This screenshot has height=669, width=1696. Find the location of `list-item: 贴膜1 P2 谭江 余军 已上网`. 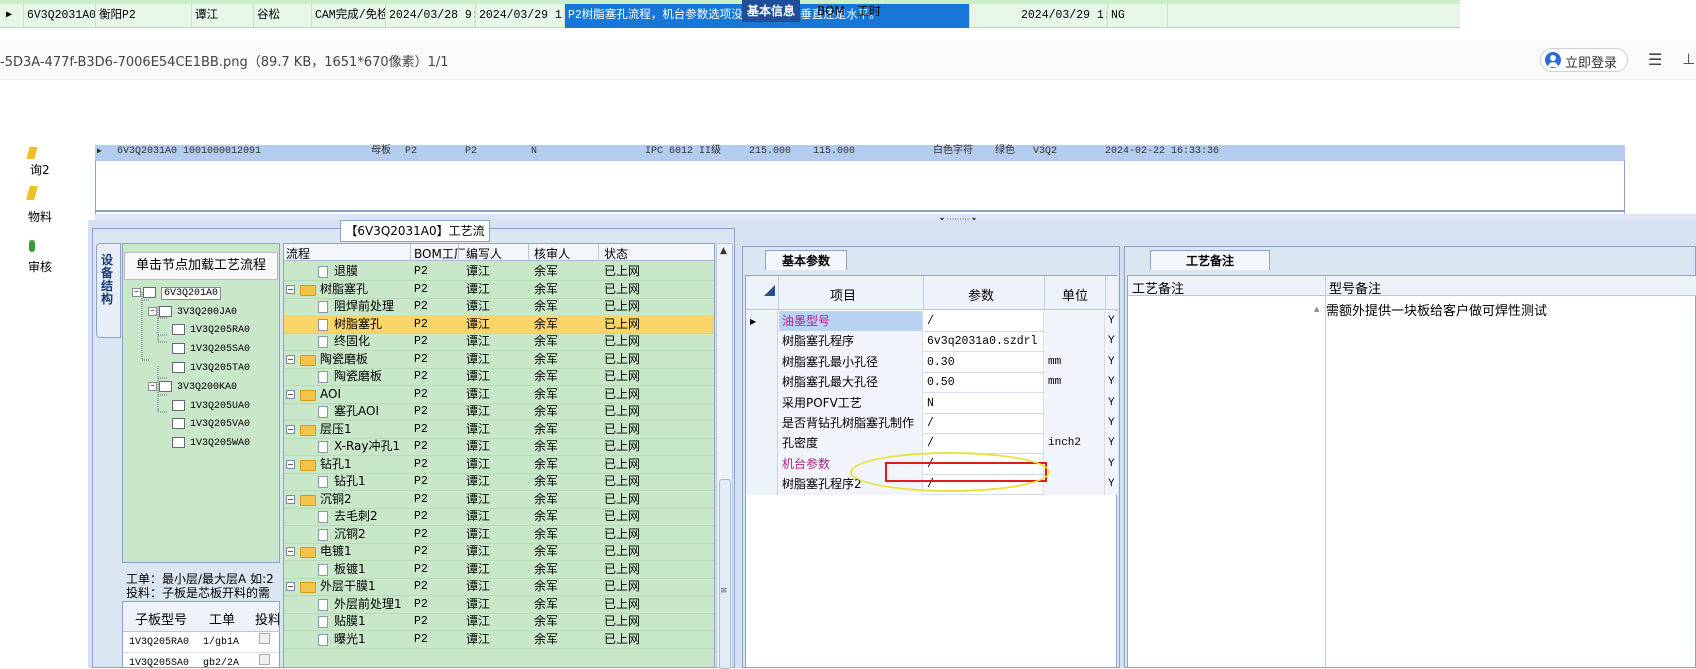

list-item: 贴膜1 P2 谭江 余军 已上网 is located at coordinates (499, 621).